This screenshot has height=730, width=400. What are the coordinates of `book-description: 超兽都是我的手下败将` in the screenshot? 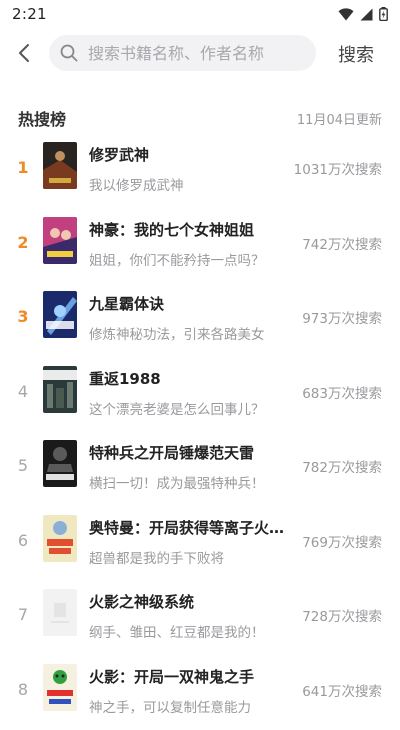 It's located at (189, 557).